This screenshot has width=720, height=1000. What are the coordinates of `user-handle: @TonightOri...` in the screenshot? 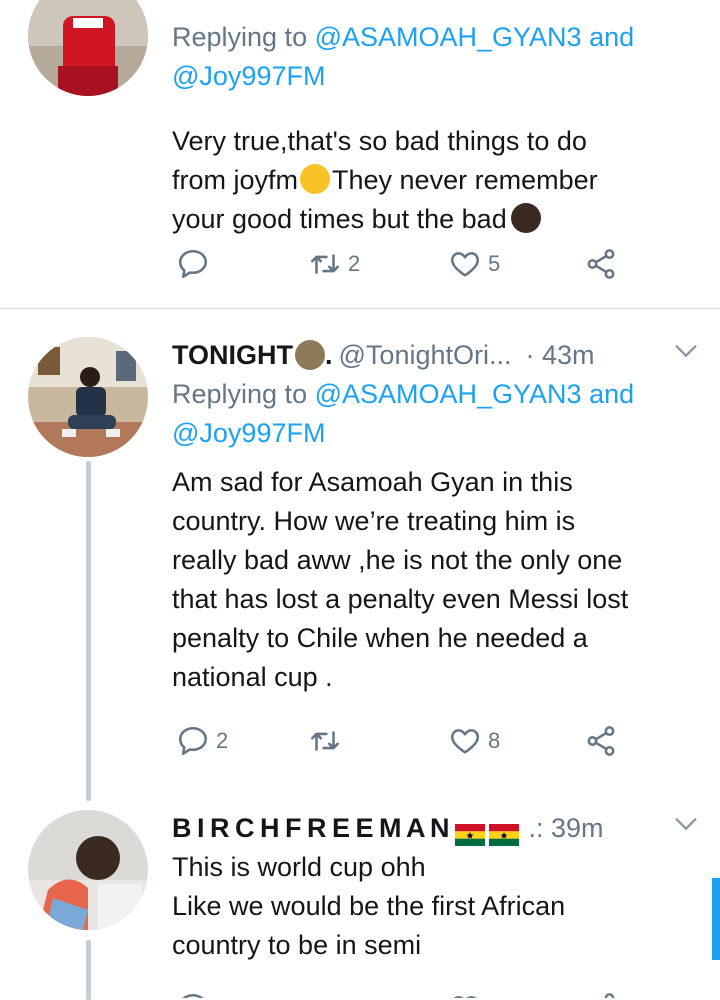 It's located at (425, 355).